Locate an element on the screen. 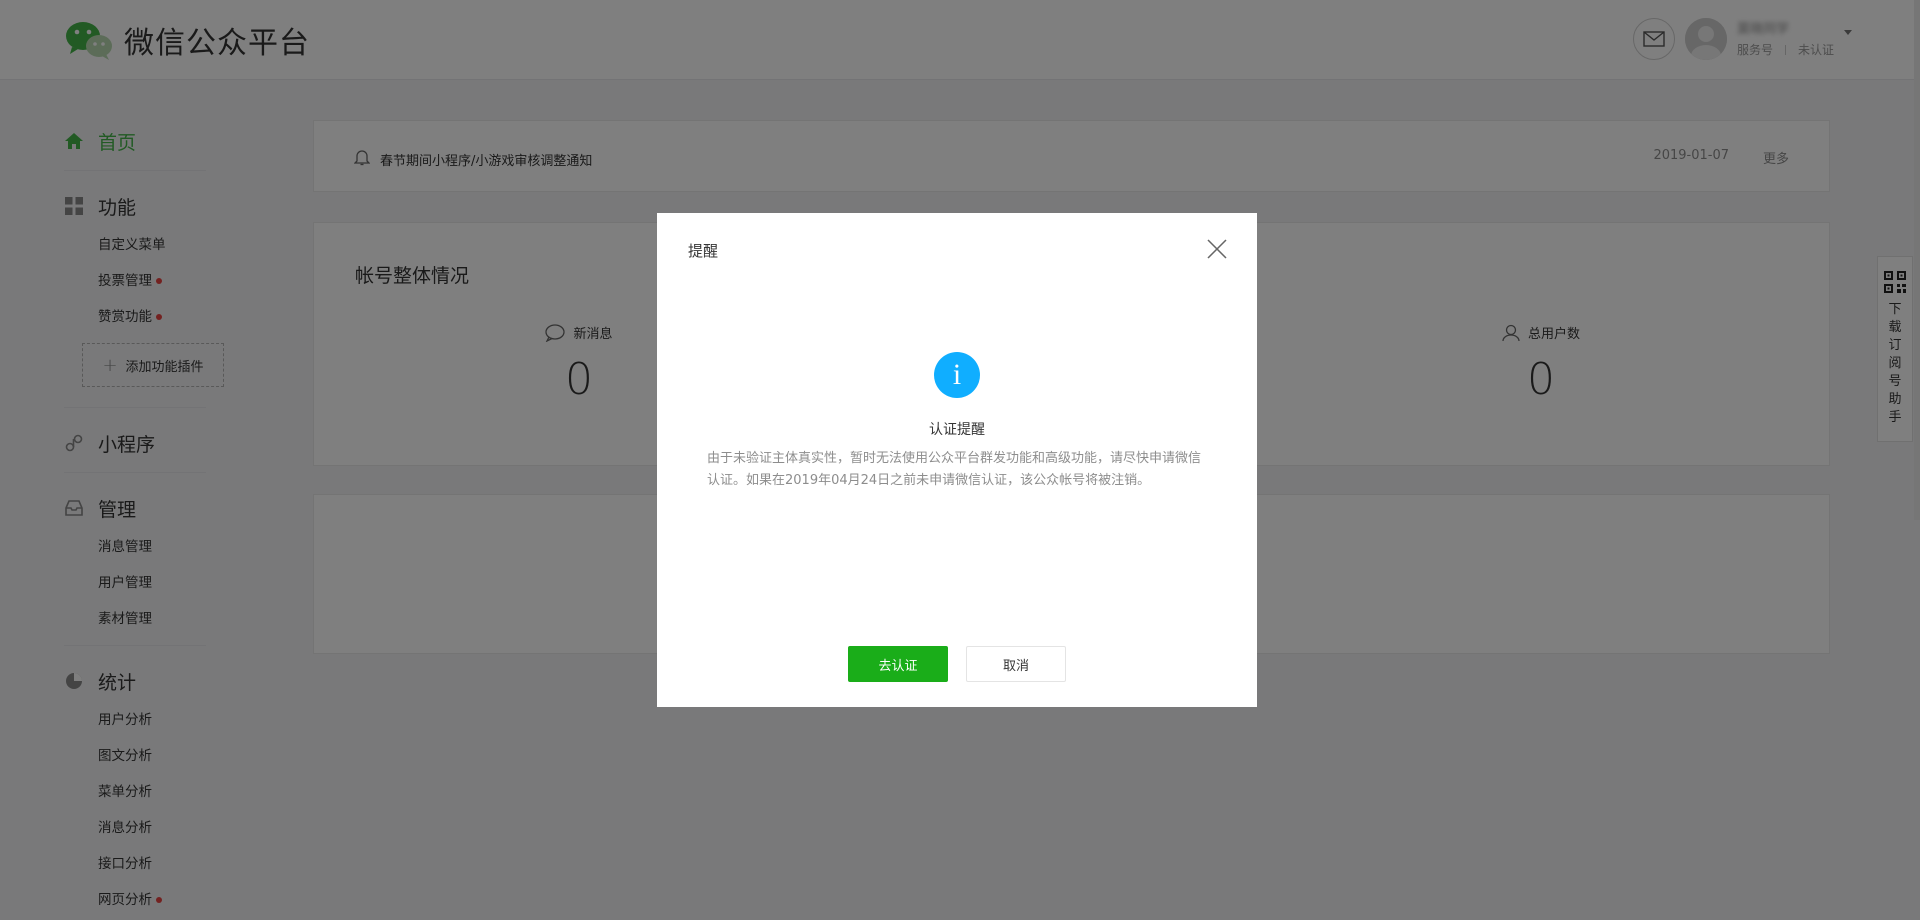  info-icon: i is located at coordinates (957, 375).